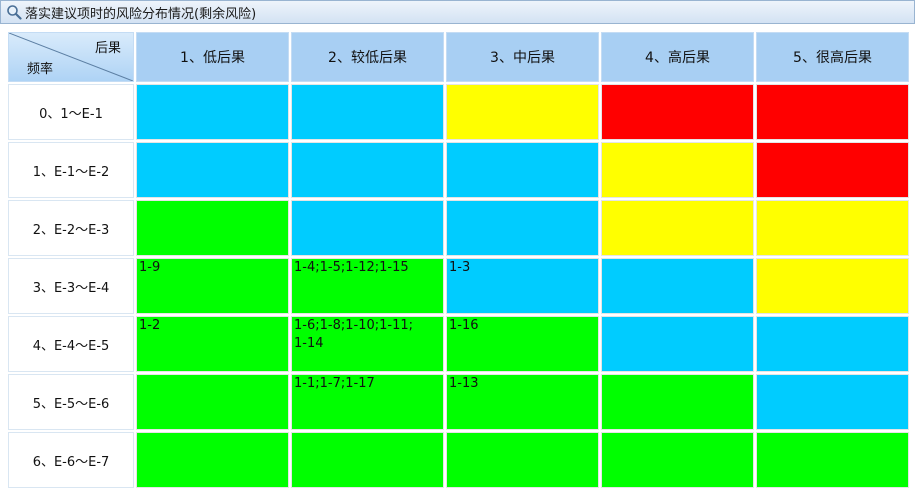  I want to click on consequence-axis-label: 后果, so click(107, 48).